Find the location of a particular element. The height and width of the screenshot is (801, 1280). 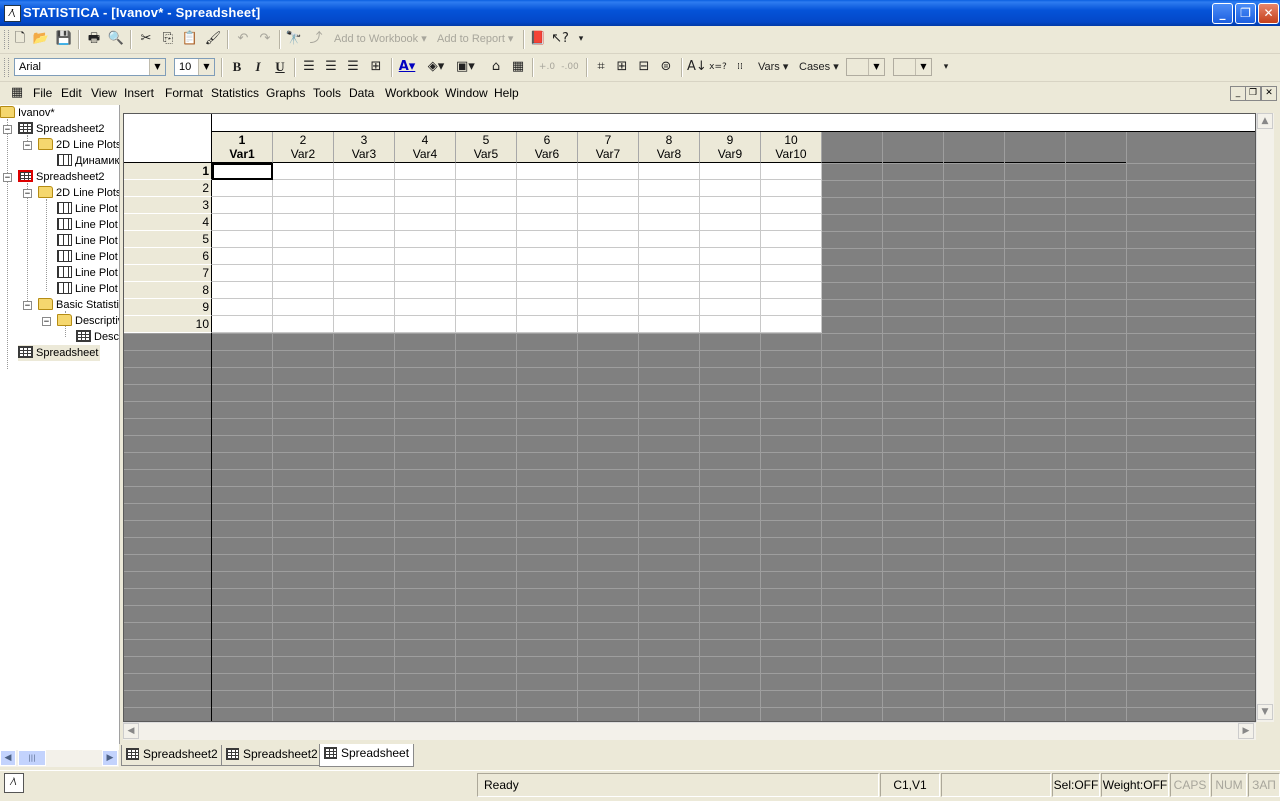

toolbar-grip is located at coordinates (6, 67).